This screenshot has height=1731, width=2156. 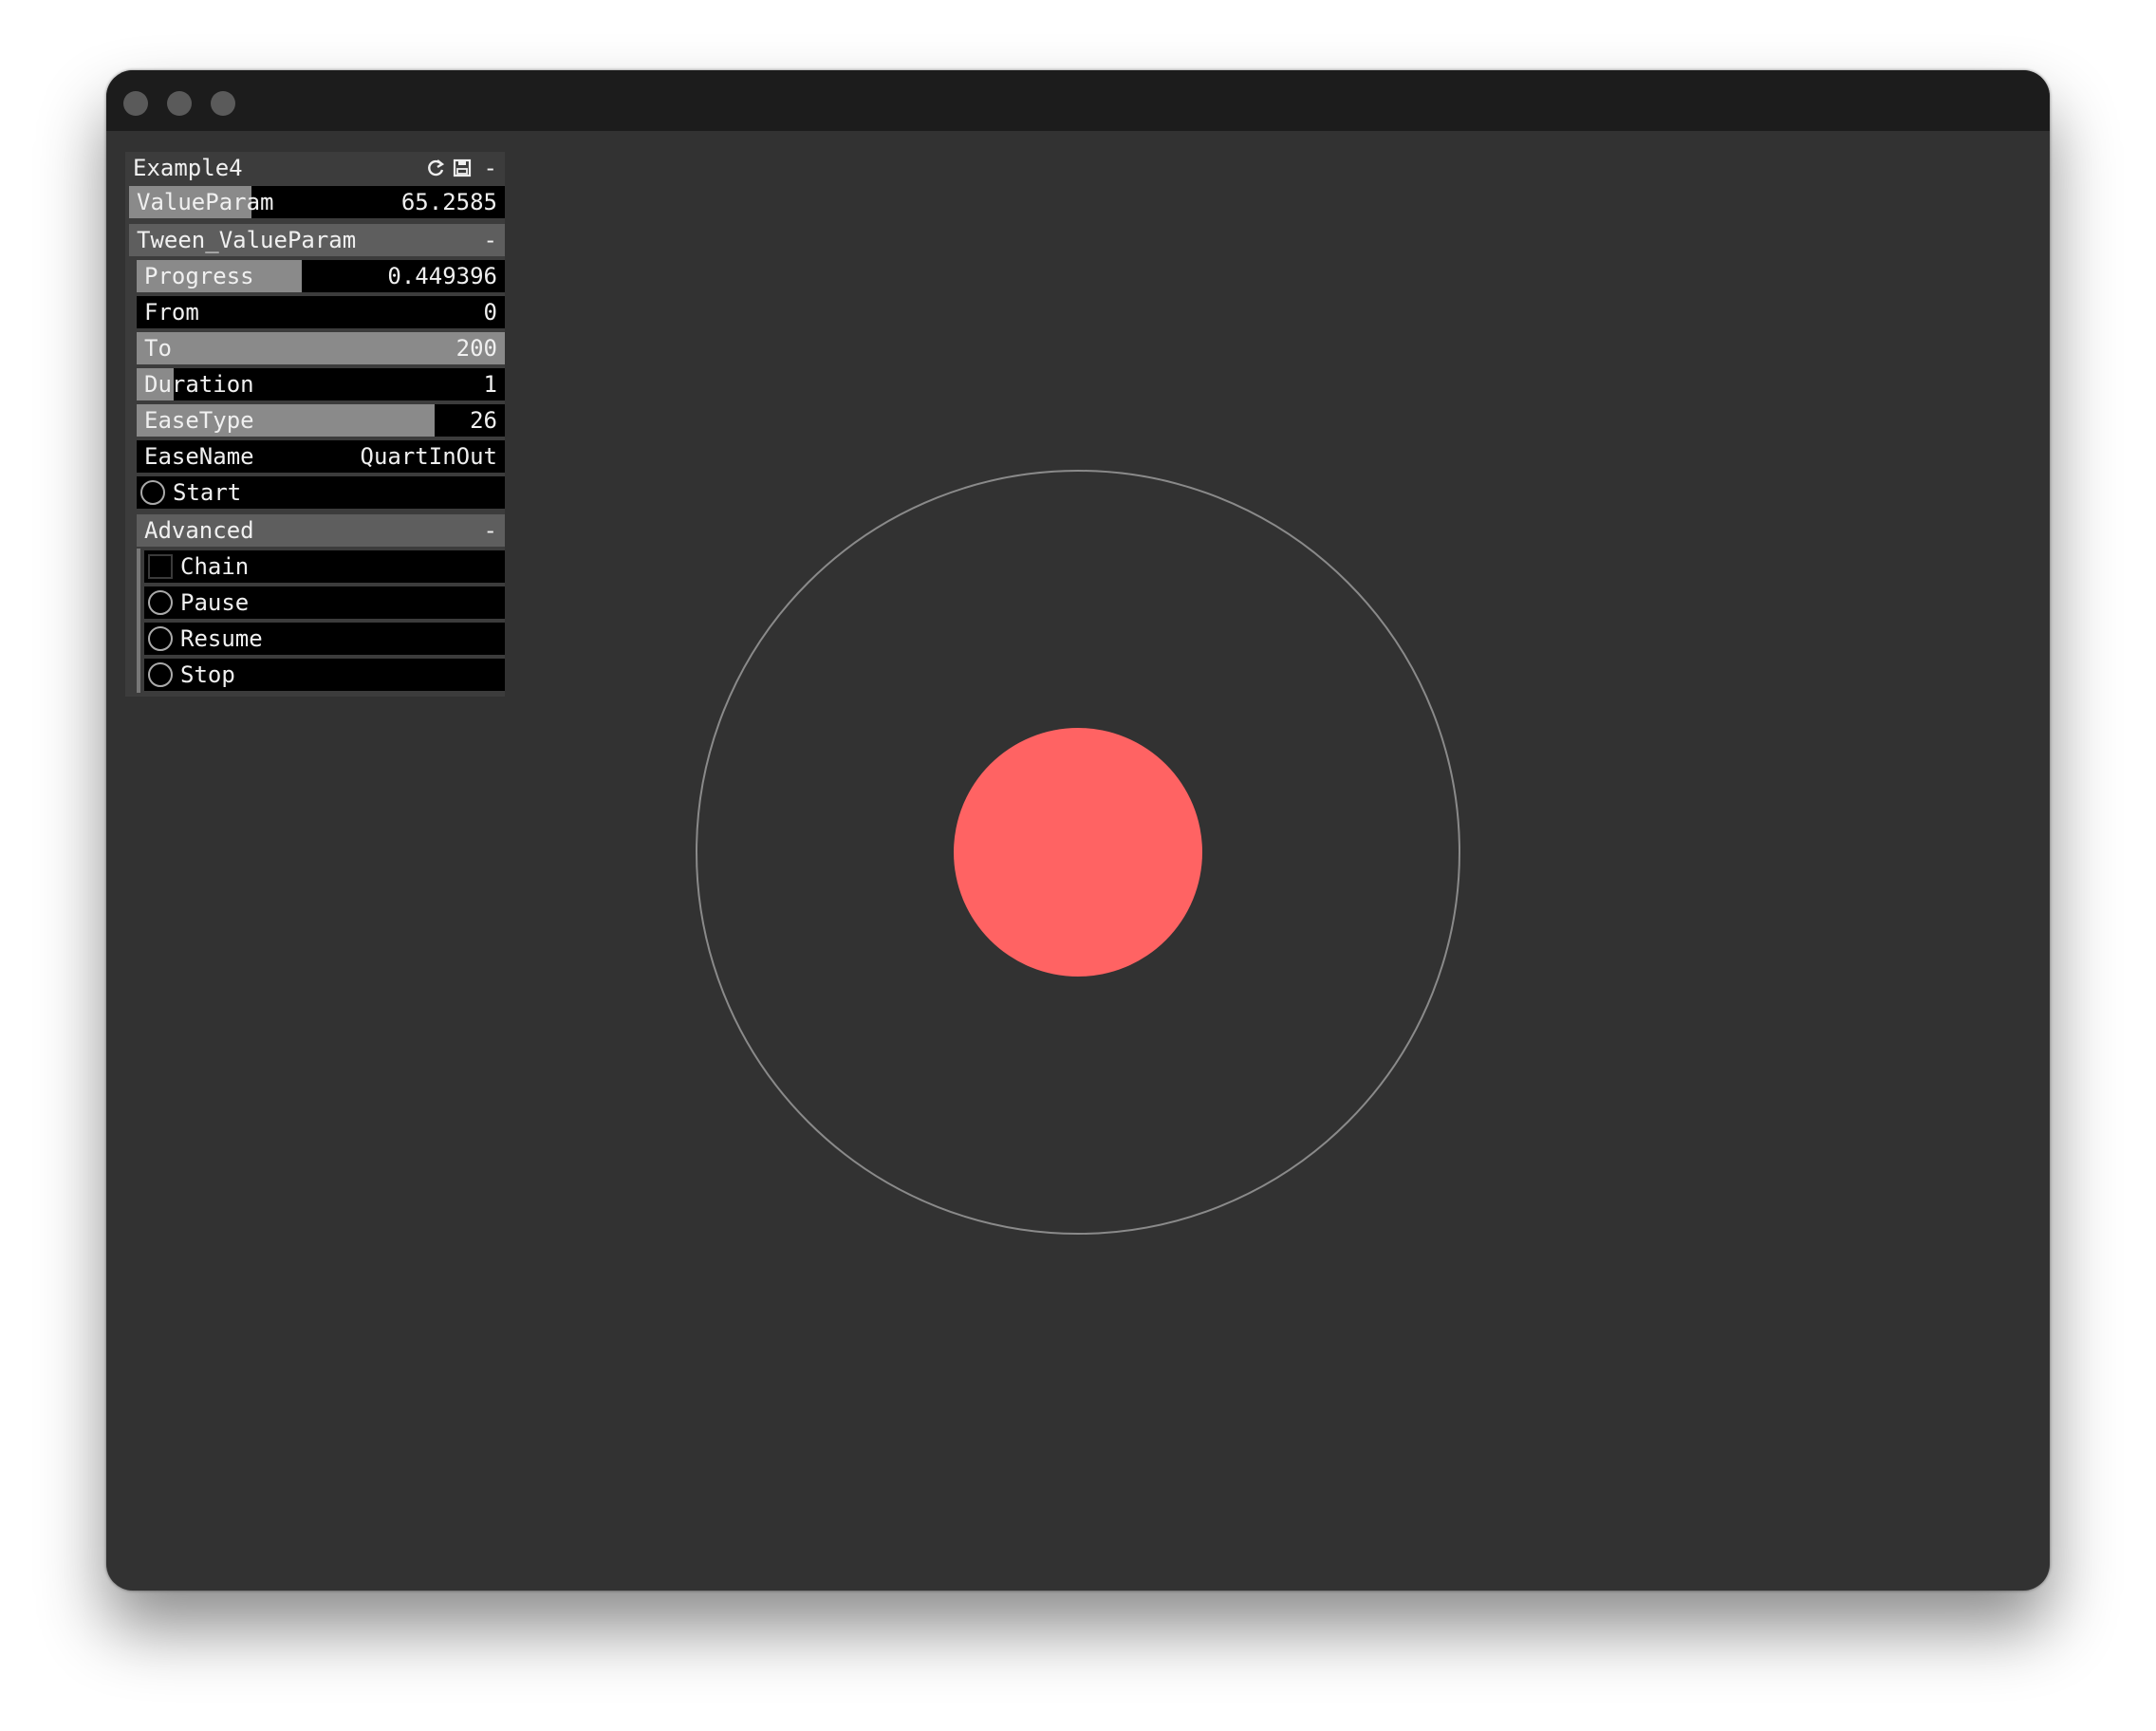 What do you see at coordinates (324, 566) in the screenshot?
I see `chain-toggle: Chain` at bounding box center [324, 566].